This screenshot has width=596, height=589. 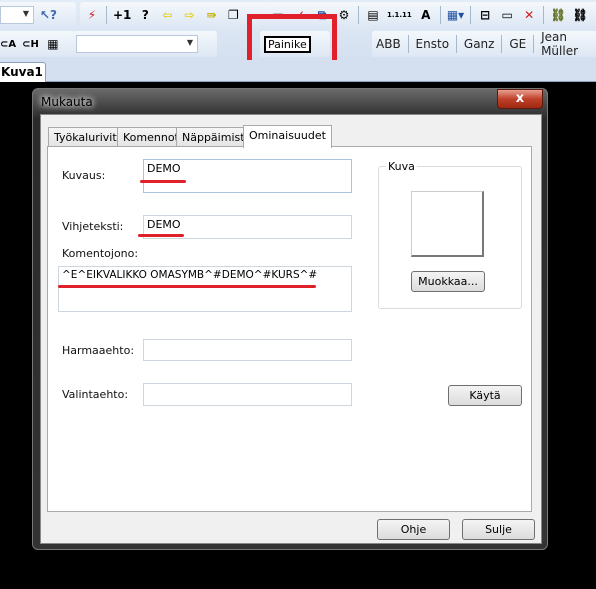 I want to click on toolbar-left-1: ▼ ↖?, so click(x=38, y=15).